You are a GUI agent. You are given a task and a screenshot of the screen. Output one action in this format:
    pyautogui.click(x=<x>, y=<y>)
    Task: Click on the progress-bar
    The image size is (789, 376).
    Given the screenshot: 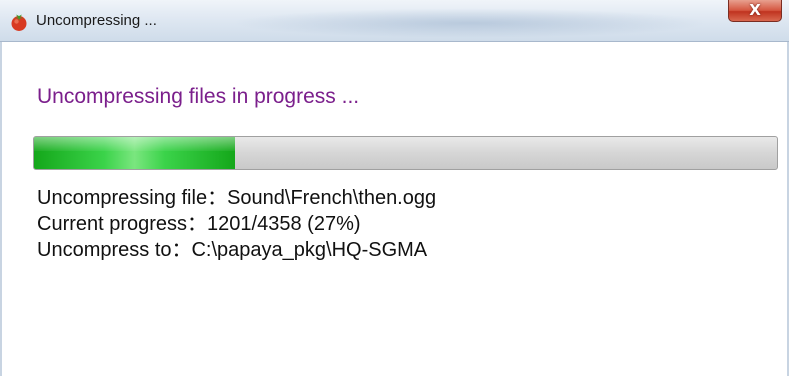 What is the action you would take?
    pyautogui.click(x=405, y=153)
    